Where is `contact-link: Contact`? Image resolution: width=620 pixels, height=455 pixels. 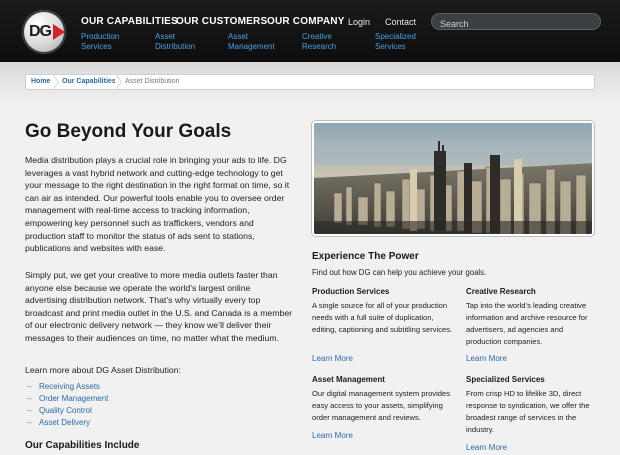
contact-link: Contact is located at coordinates (400, 22).